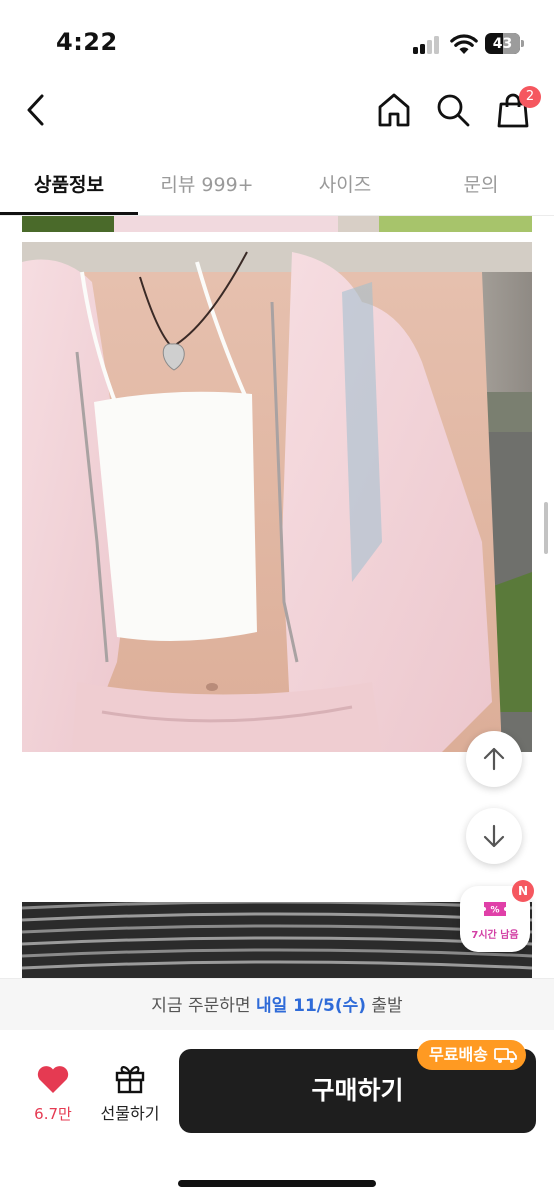 The width and height of the screenshot is (554, 1200). I want to click on tab-bar: 상품정보 리뷰 999+ 사이즈 문의, so click(277, 187).